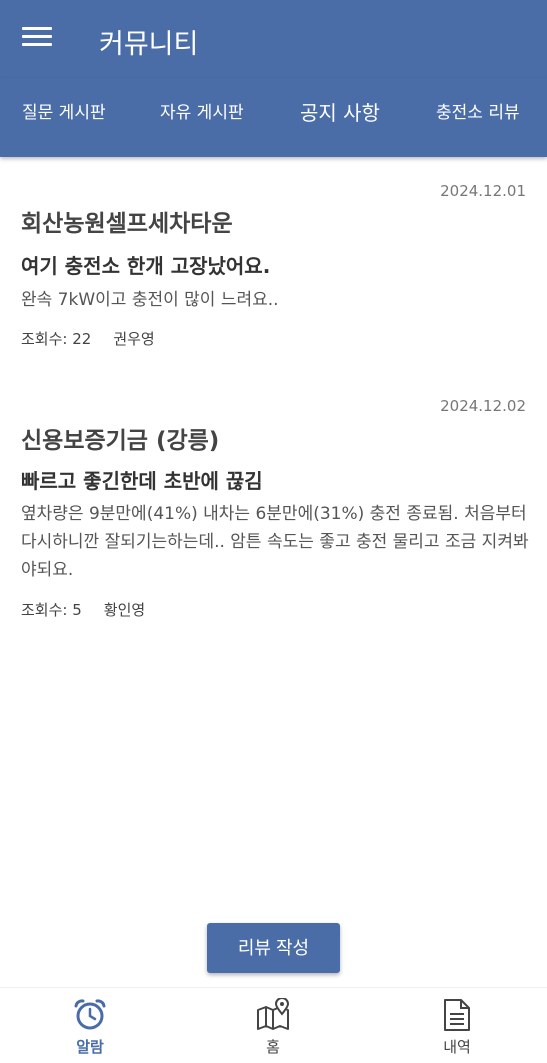 Image resolution: width=547 pixels, height=1063 pixels. What do you see at coordinates (150, 300) in the screenshot?
I see `post-body: 완속 7kW이고 충전이 많이 느려요..` at bounding box center [150, 300].